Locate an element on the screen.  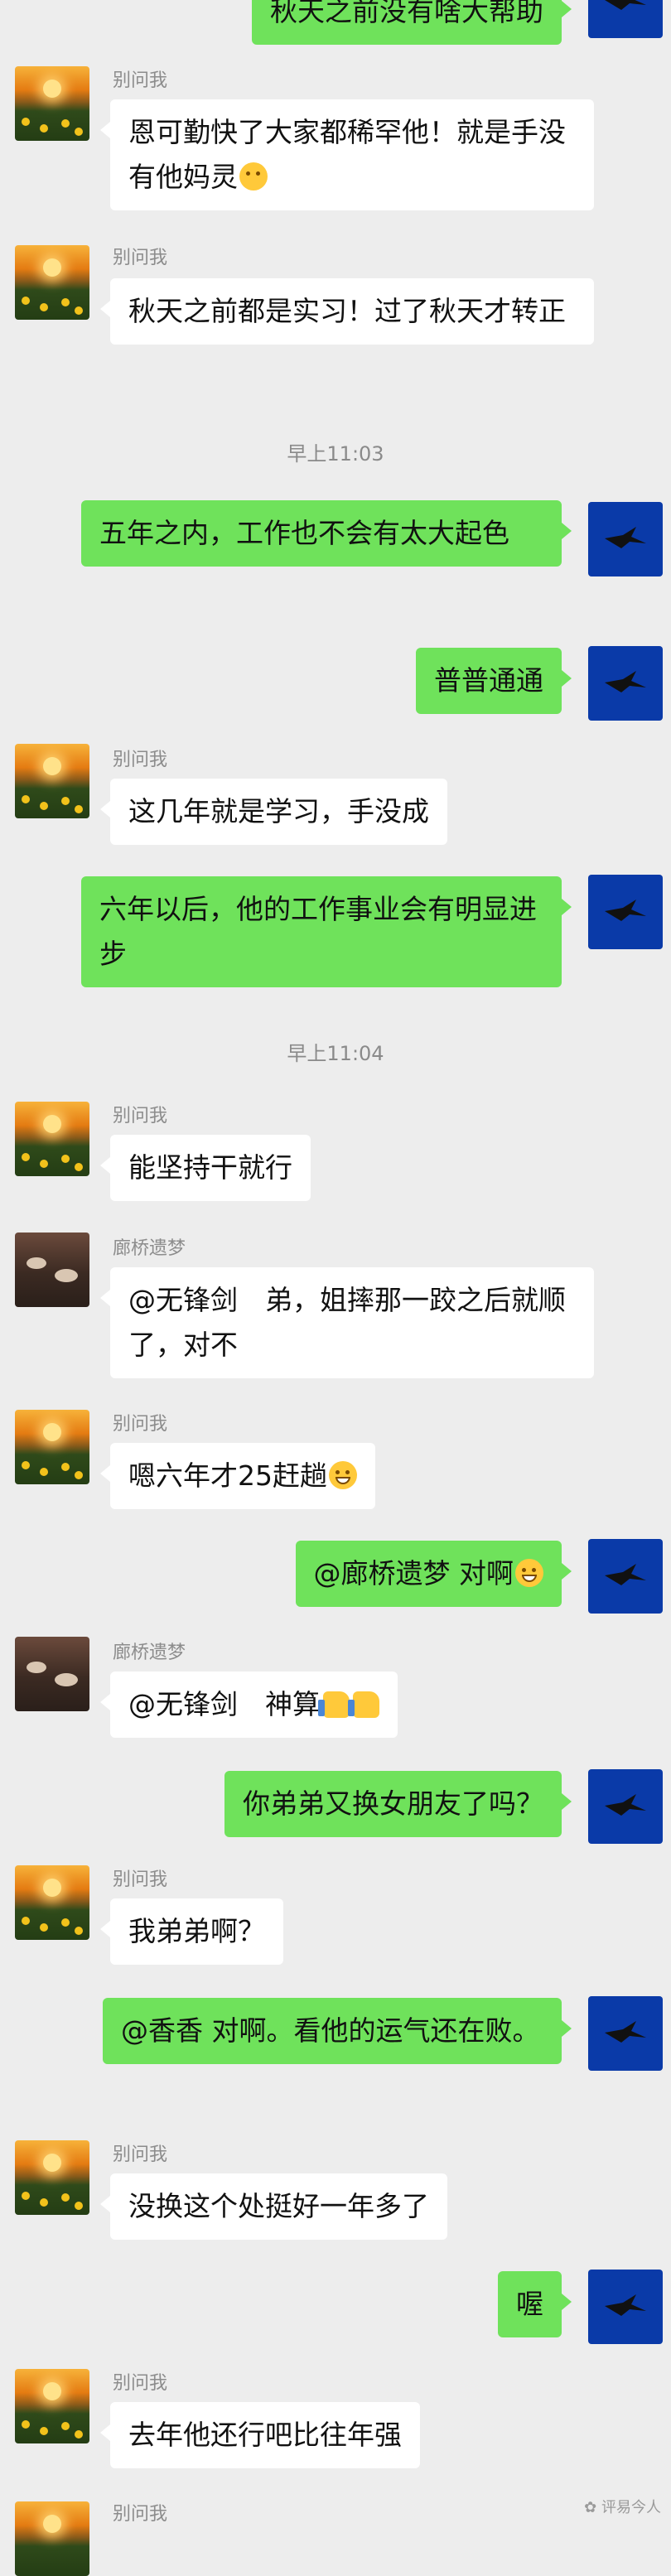
message-bubble-in: 去年他还行吧比往年强 is located at coordinates (260, 2435).